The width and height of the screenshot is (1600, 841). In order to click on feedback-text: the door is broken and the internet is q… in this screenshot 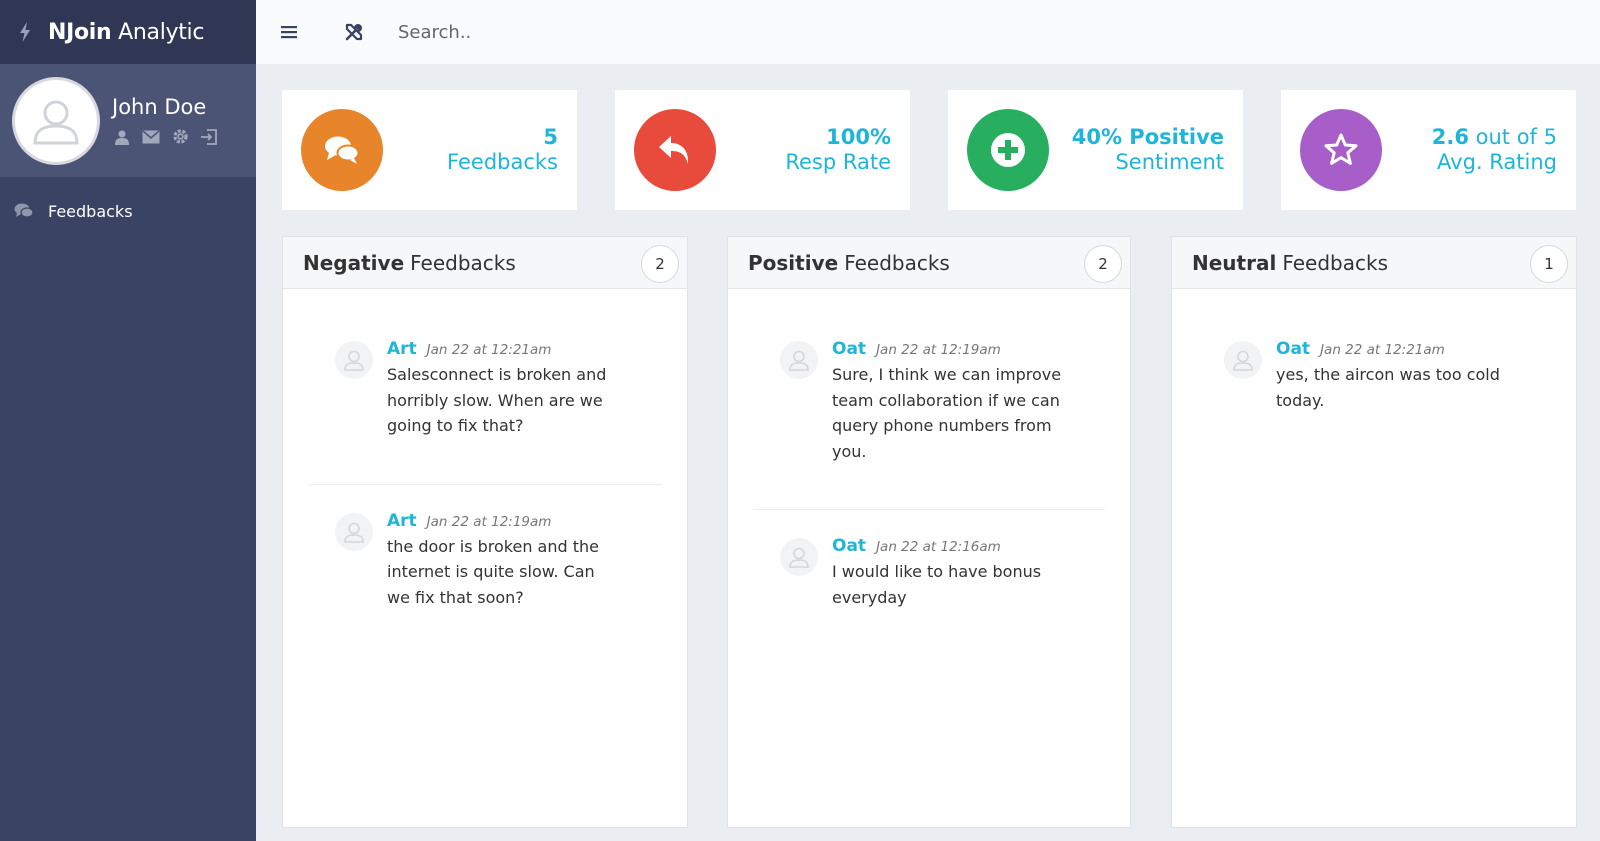, I will do `click(493, 571)`.